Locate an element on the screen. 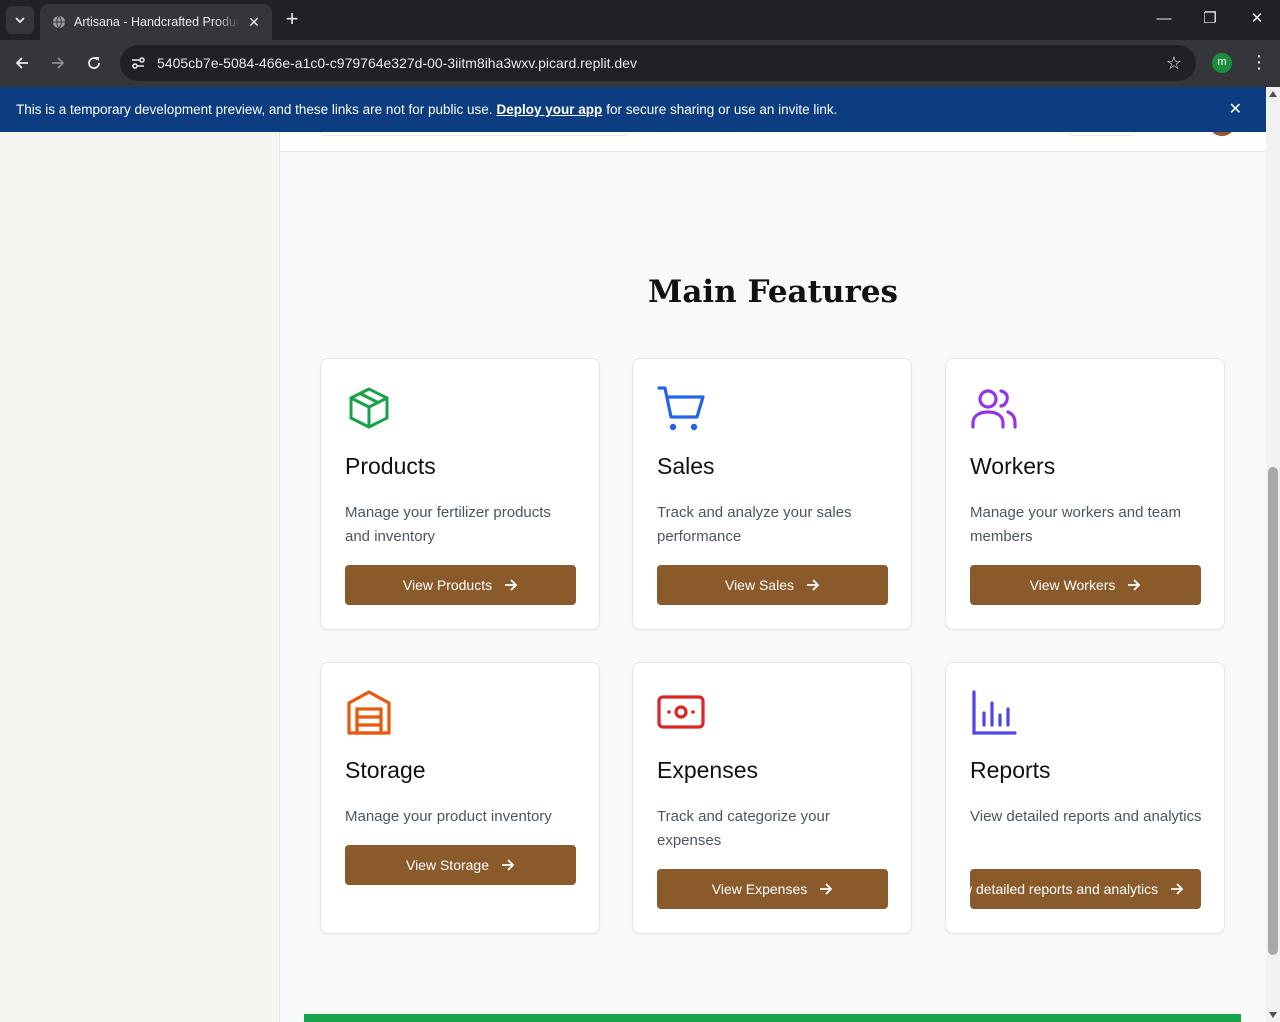 The height and width of the screenshot is (1022, 1280). new-tab-button: + is located at coordinates (292, 19).